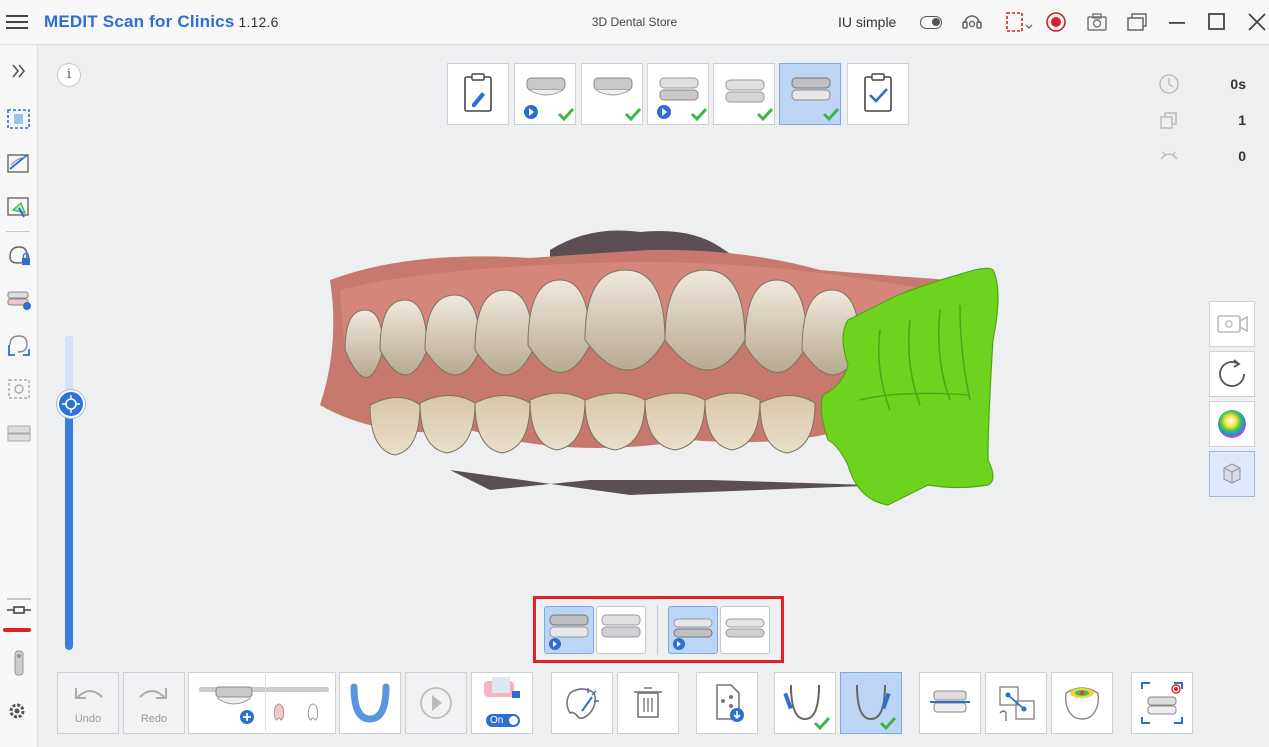 This screenshot has height=747, width=1269. What do you see at coordinates (19, 433) in the screenshot?
I see `tooth-library-icon` at bounding box center [19, 433].